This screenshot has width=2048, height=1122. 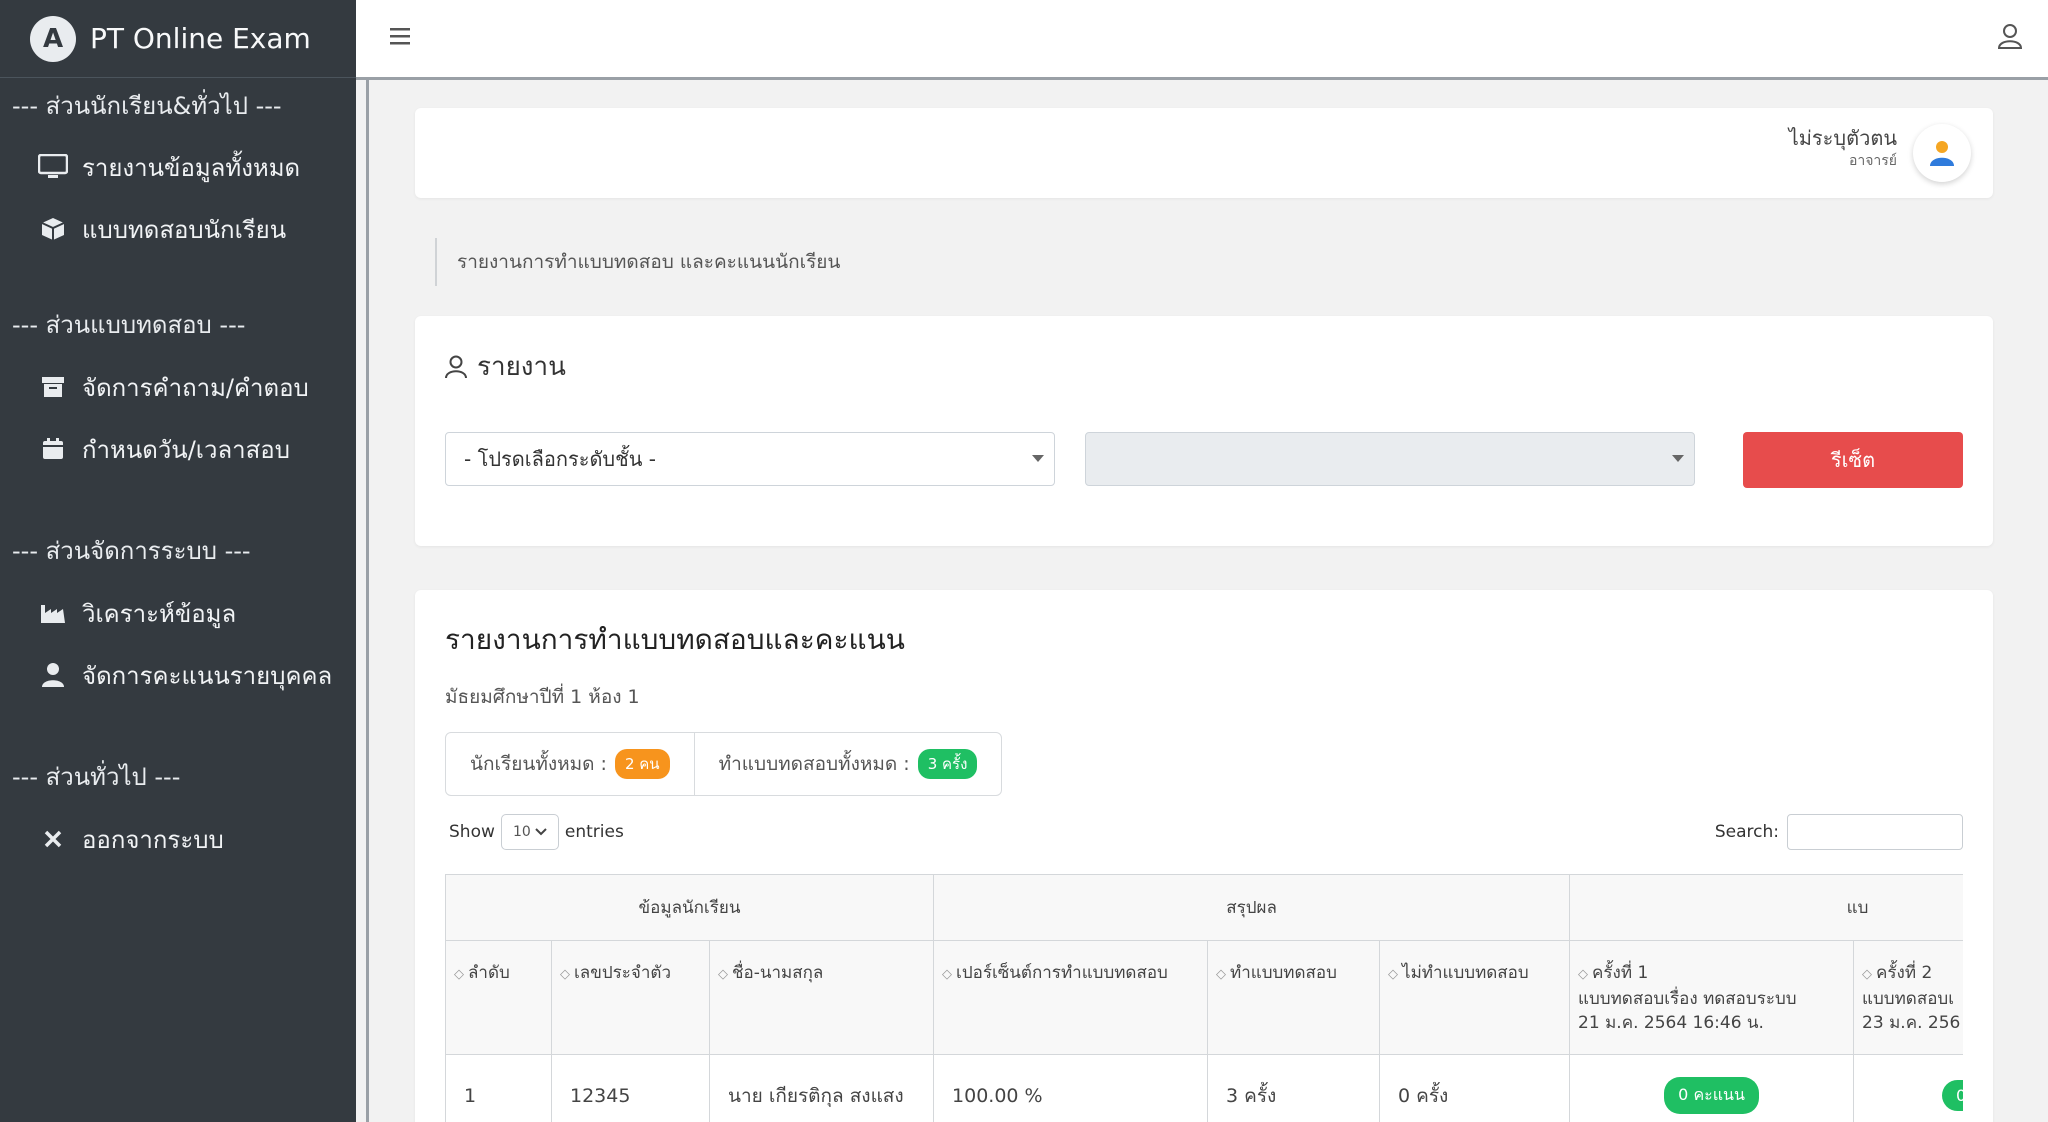 What do you see at coordinates (129, 324) in the screenshot?
I see `section-label-test: --- ส่วนแบบทดสอบ ---` at bounding box center [129, 324].